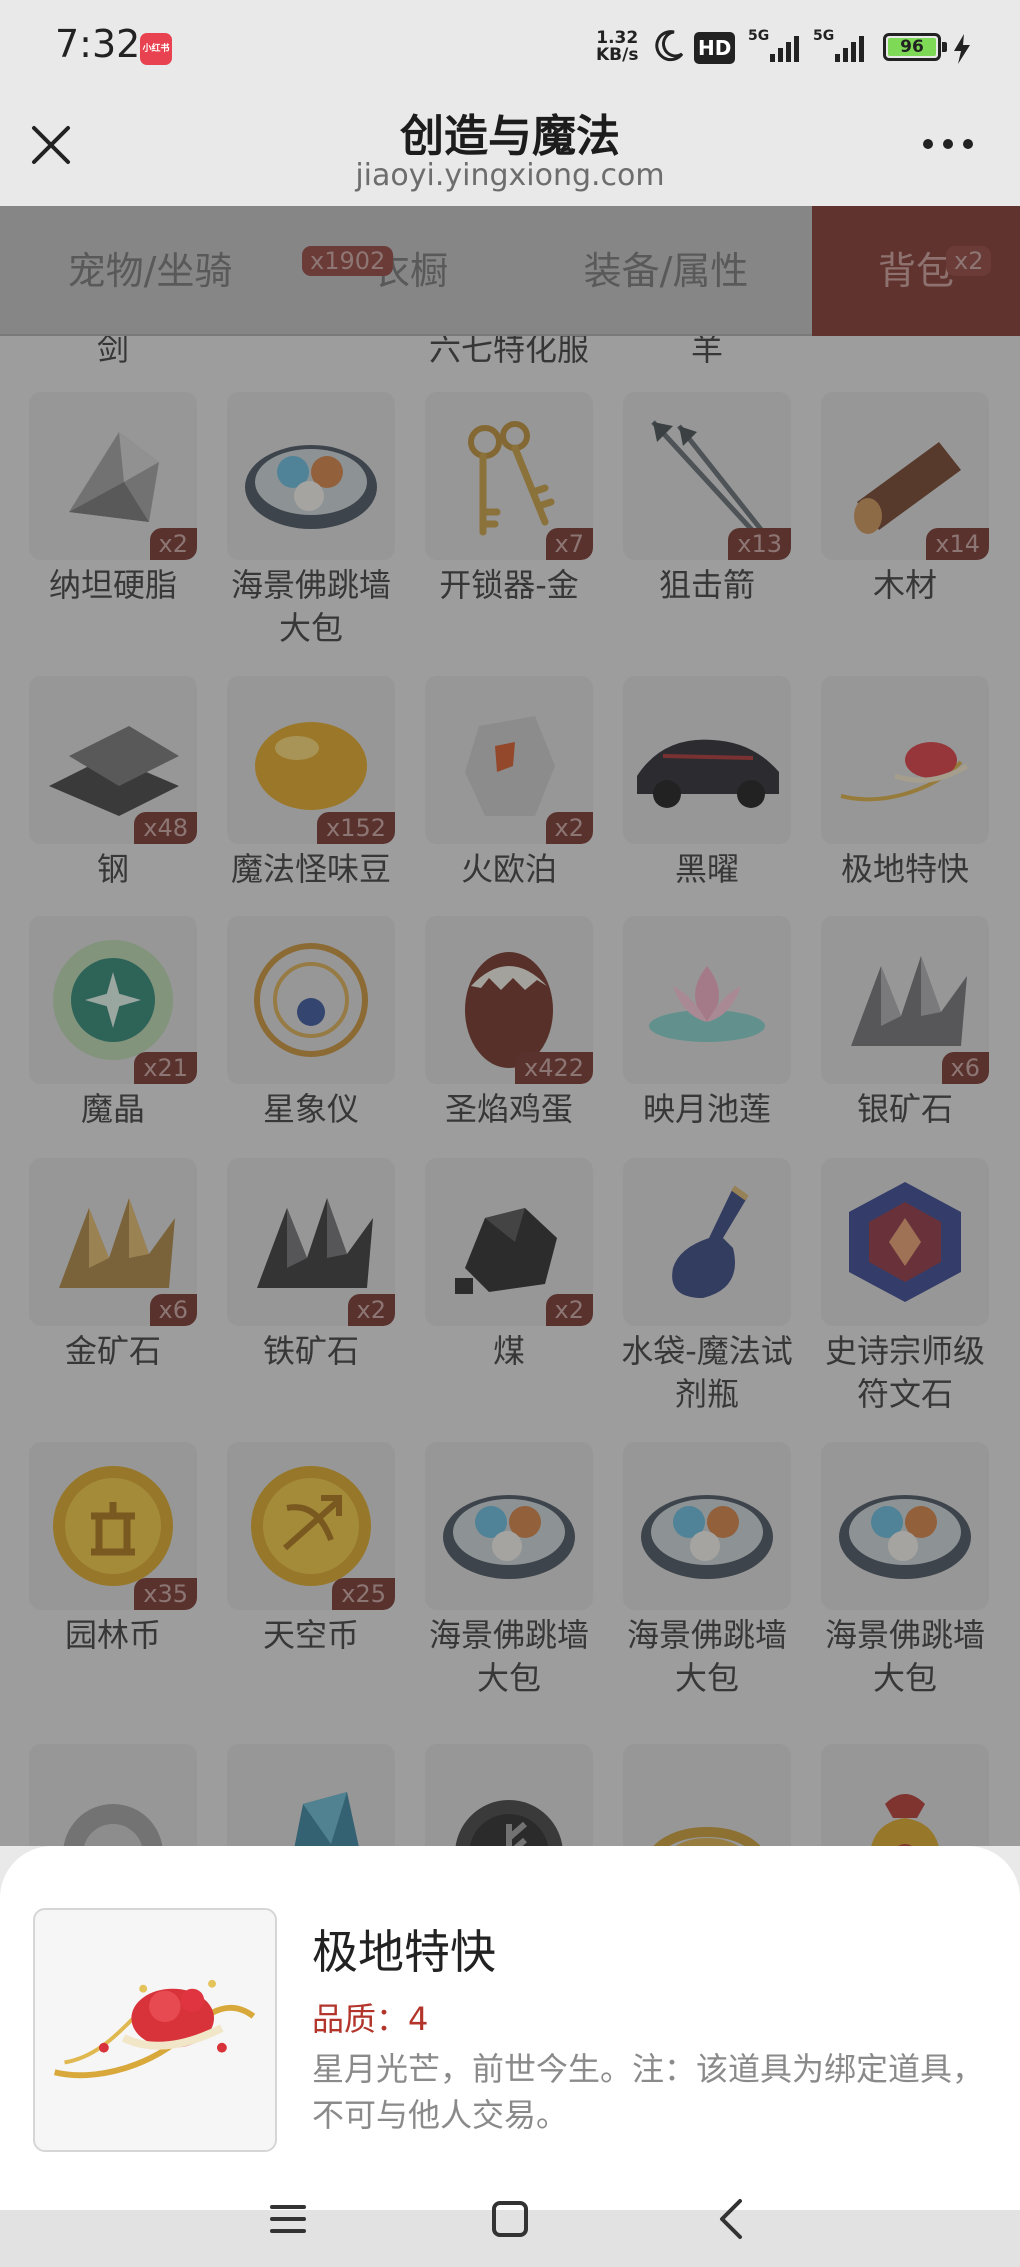 The width and height of the screenshot is (1020, 2267). I want to click on item-name: 银矿石, so click(904, 1109).